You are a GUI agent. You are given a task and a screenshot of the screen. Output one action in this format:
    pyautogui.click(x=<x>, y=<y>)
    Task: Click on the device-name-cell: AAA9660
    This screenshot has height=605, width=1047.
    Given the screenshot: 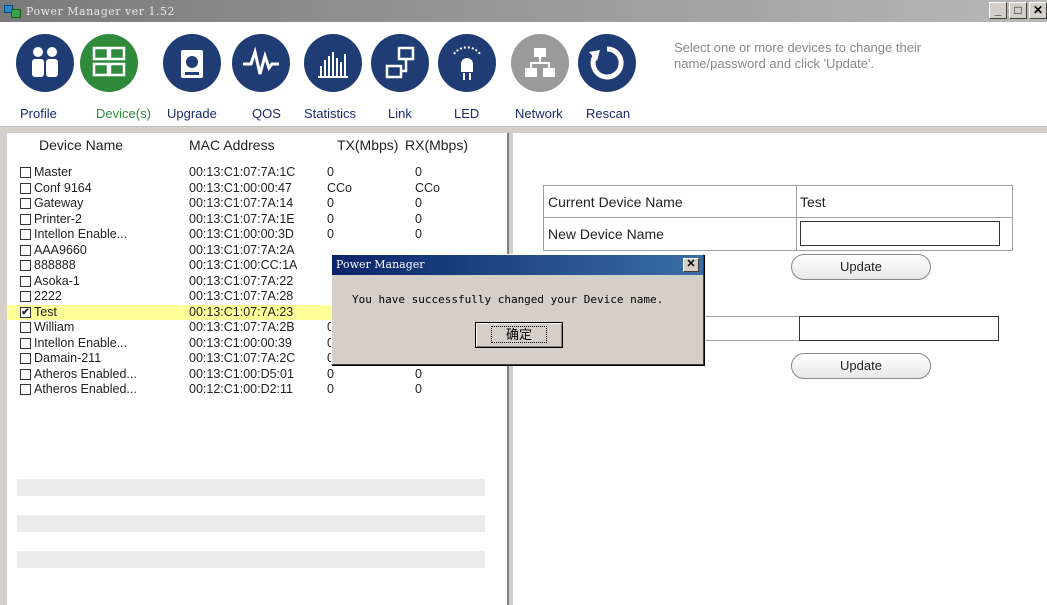 What is the action you would take?
    pyautogui.click(x=60, y=249)
    